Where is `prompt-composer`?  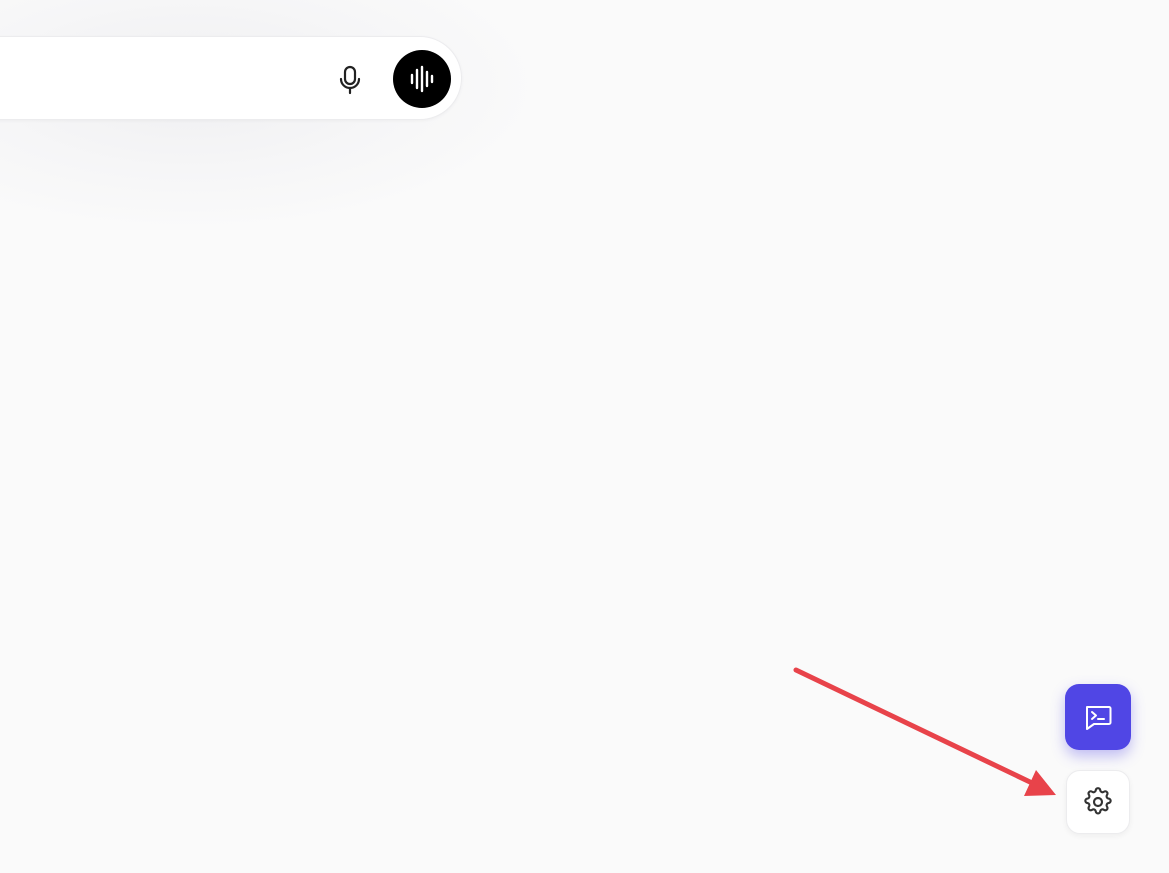
prompt-composer is located at coordinates (231, 78).